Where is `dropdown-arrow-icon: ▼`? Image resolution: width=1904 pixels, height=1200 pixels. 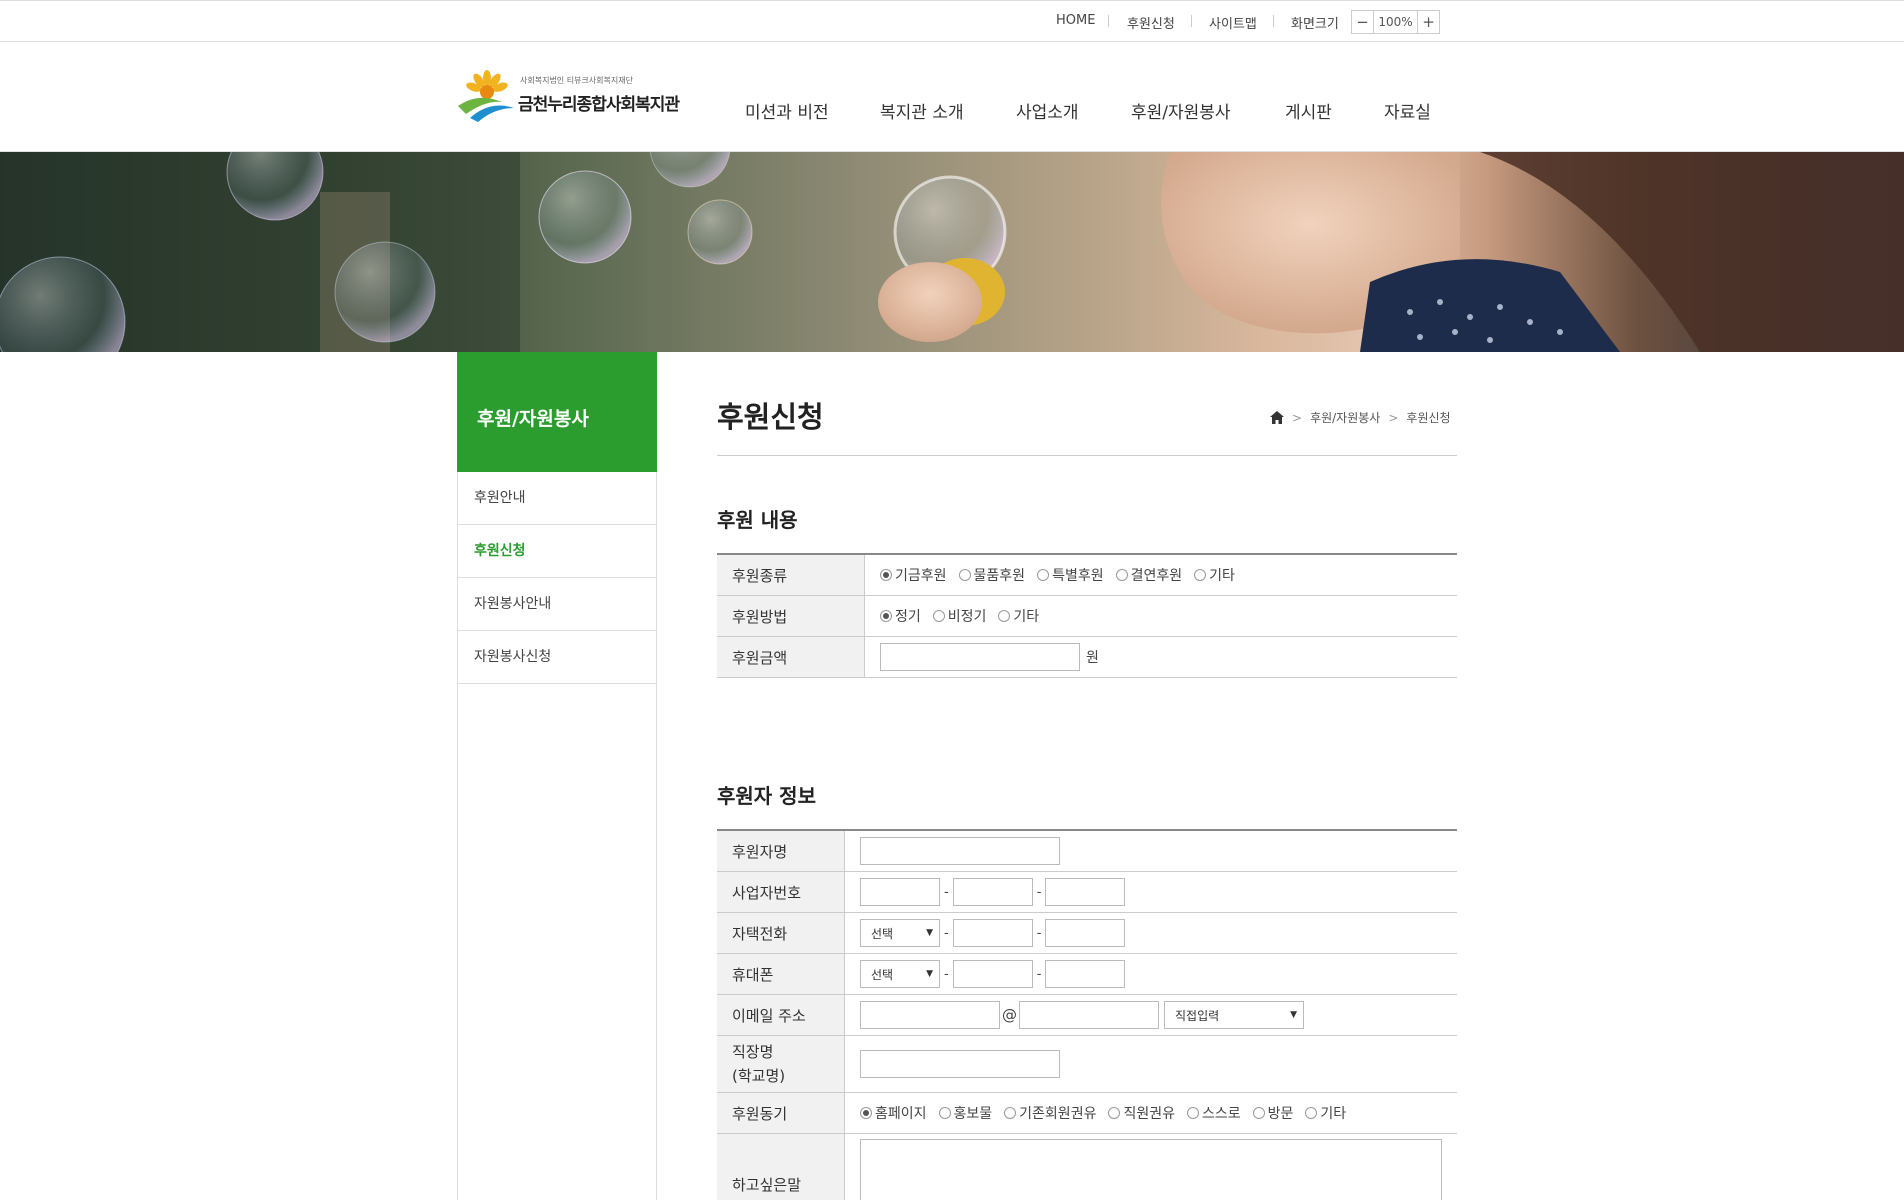 dropdown-arrow-icon: ▼ is located at coordinates (929, 933).